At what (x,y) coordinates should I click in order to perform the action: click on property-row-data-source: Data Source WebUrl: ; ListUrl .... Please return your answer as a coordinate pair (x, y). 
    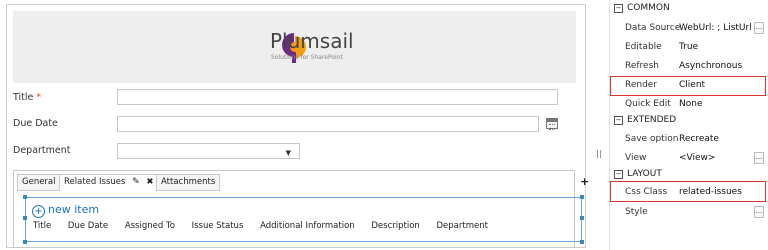
    Looking at the image, I should click on (689, 28).